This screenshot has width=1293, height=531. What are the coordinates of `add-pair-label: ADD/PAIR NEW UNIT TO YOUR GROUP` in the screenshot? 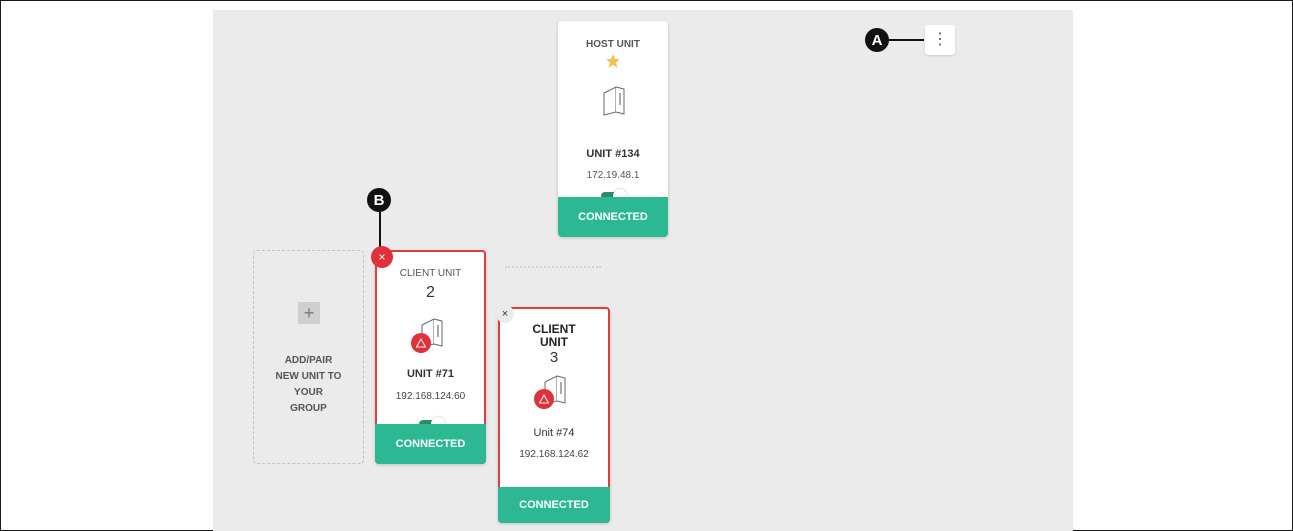 It's located at (308, 385).